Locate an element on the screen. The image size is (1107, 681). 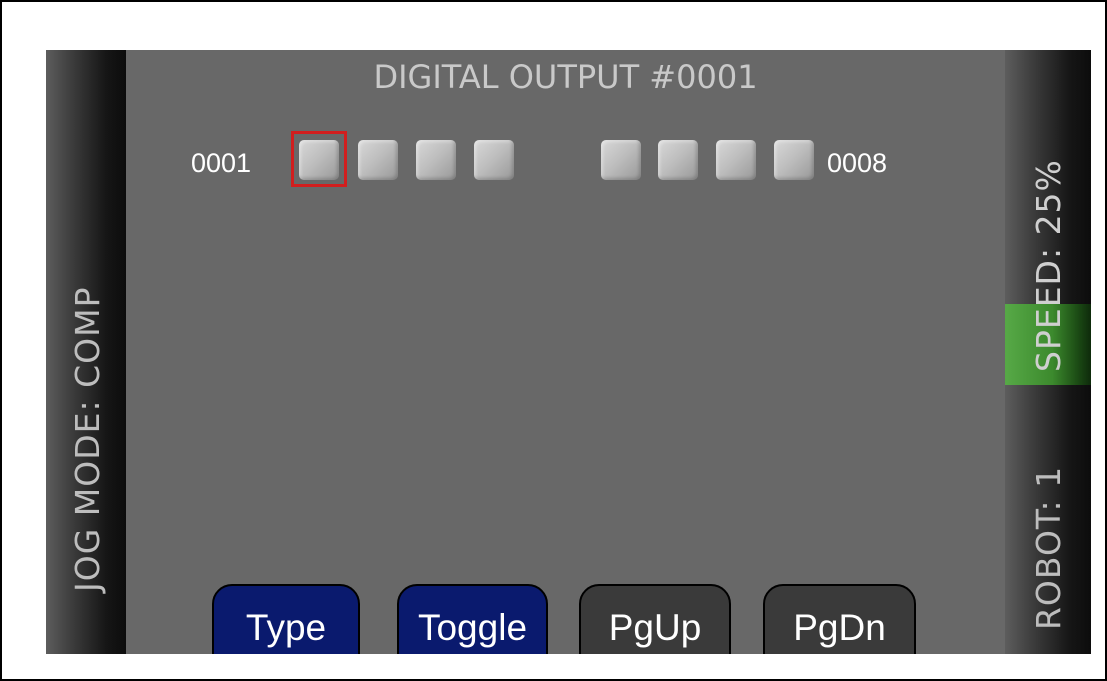
left-status-bar: JOG MODE: COMP is located at coordinates (86, 352).